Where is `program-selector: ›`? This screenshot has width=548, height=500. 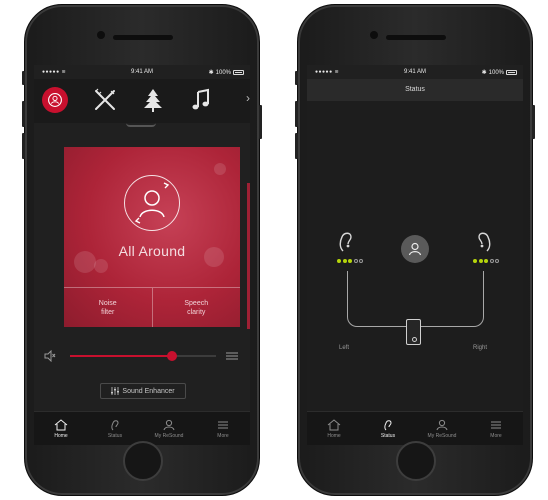 program-selector: › is located at coordinates (142, 101).